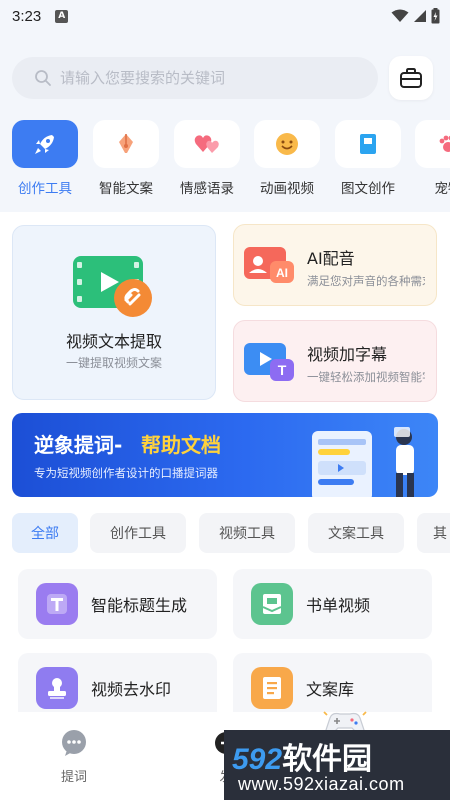  What do you see at coordinates (442, 189) in the screenshot?
I see `category-label: 宠物` at bounding box center [442, 189].